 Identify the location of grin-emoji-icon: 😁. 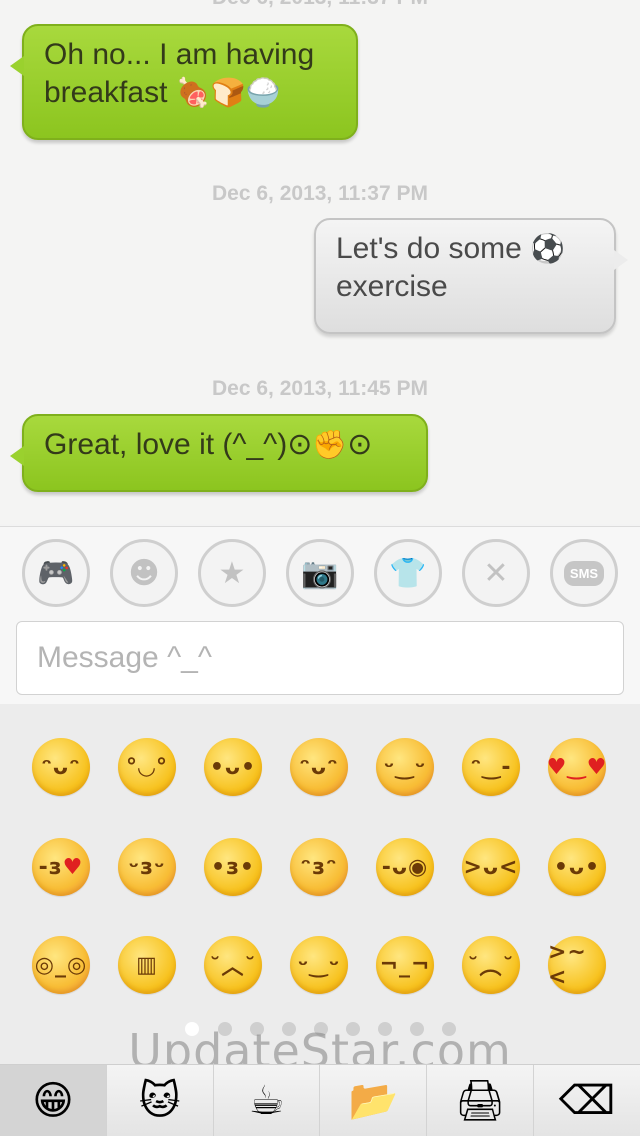
(53, 1100).